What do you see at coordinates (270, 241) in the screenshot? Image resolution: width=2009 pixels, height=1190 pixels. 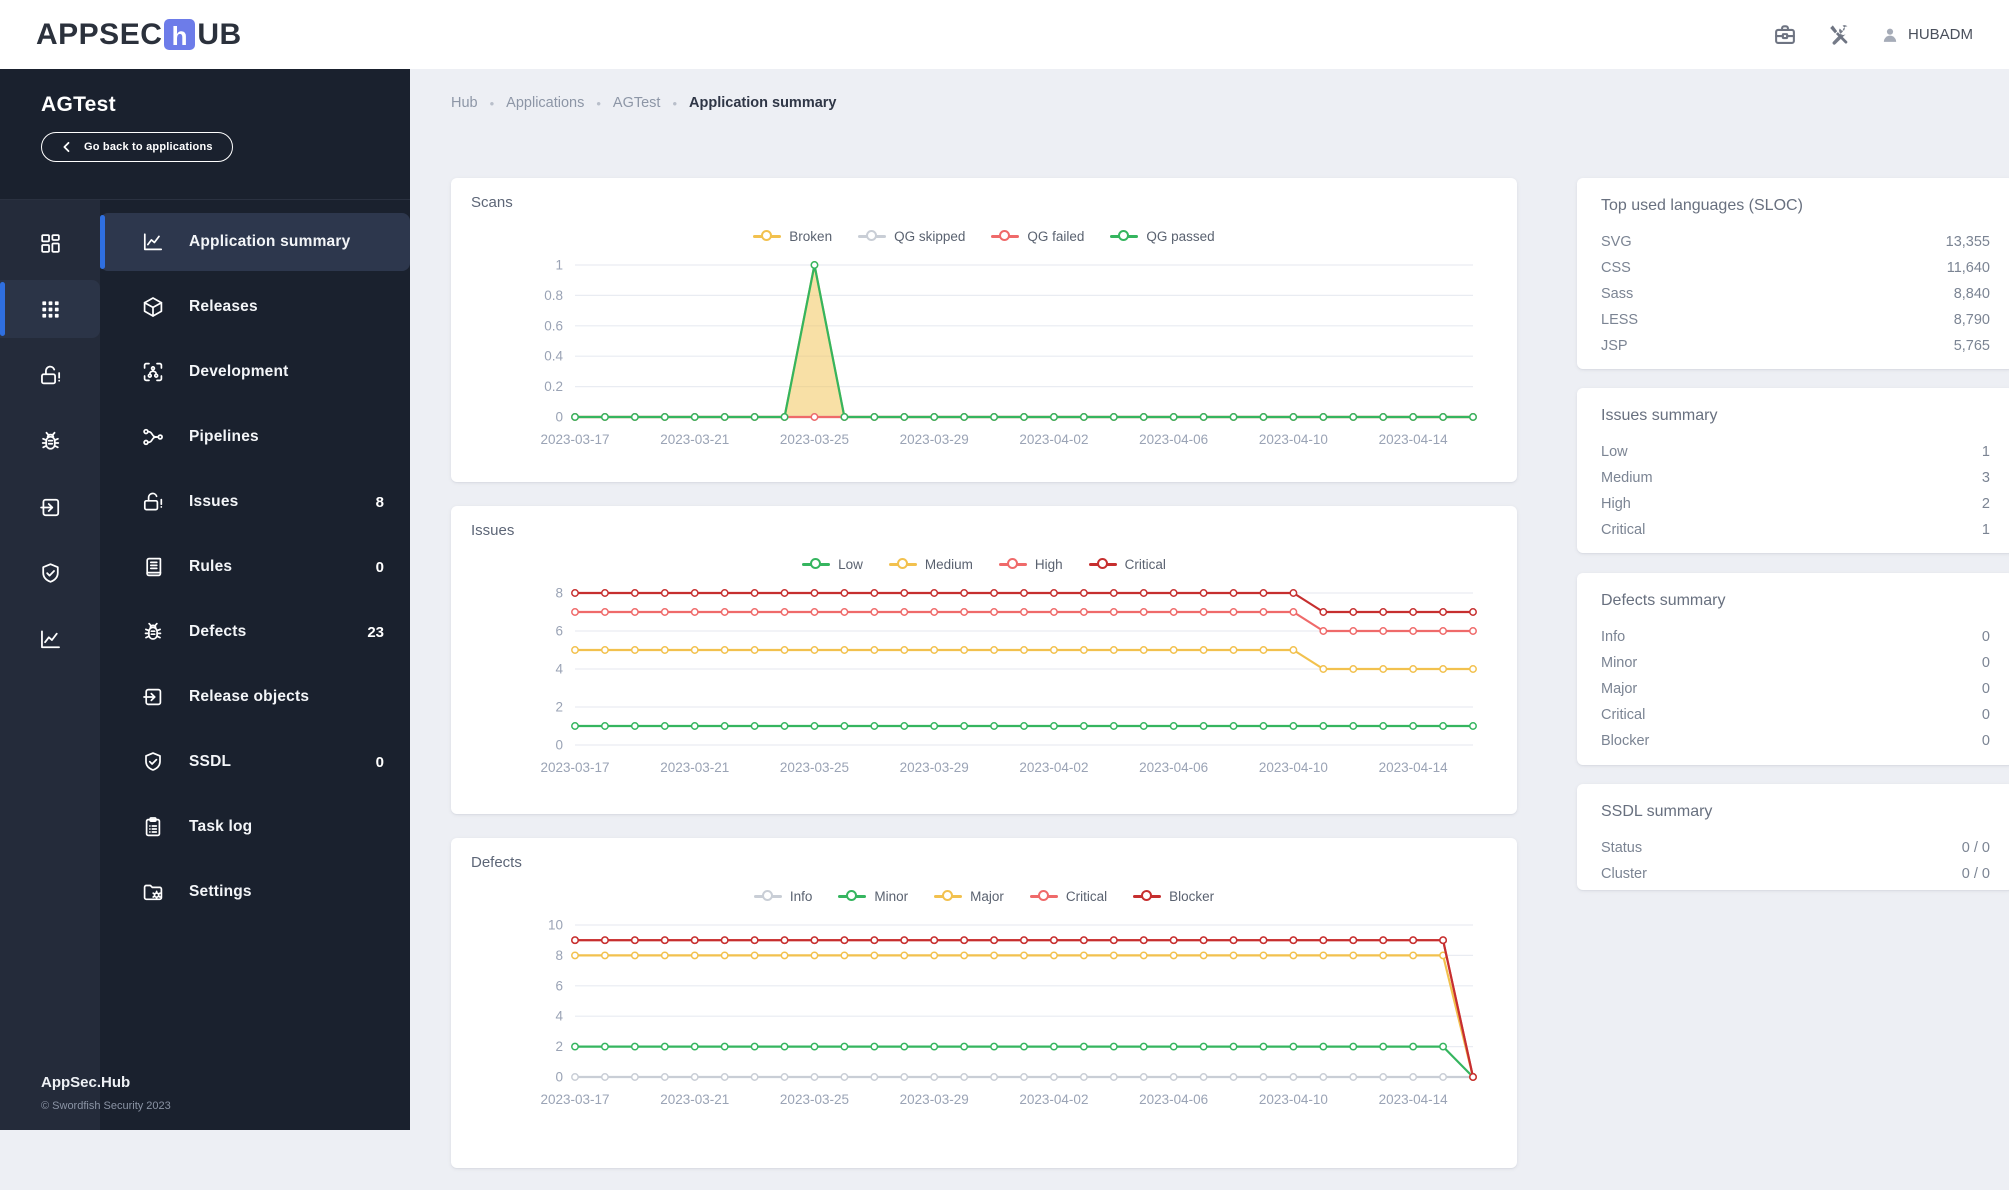 I see `sidebar-item-label: Application summary` at bounding box center [270, 241].